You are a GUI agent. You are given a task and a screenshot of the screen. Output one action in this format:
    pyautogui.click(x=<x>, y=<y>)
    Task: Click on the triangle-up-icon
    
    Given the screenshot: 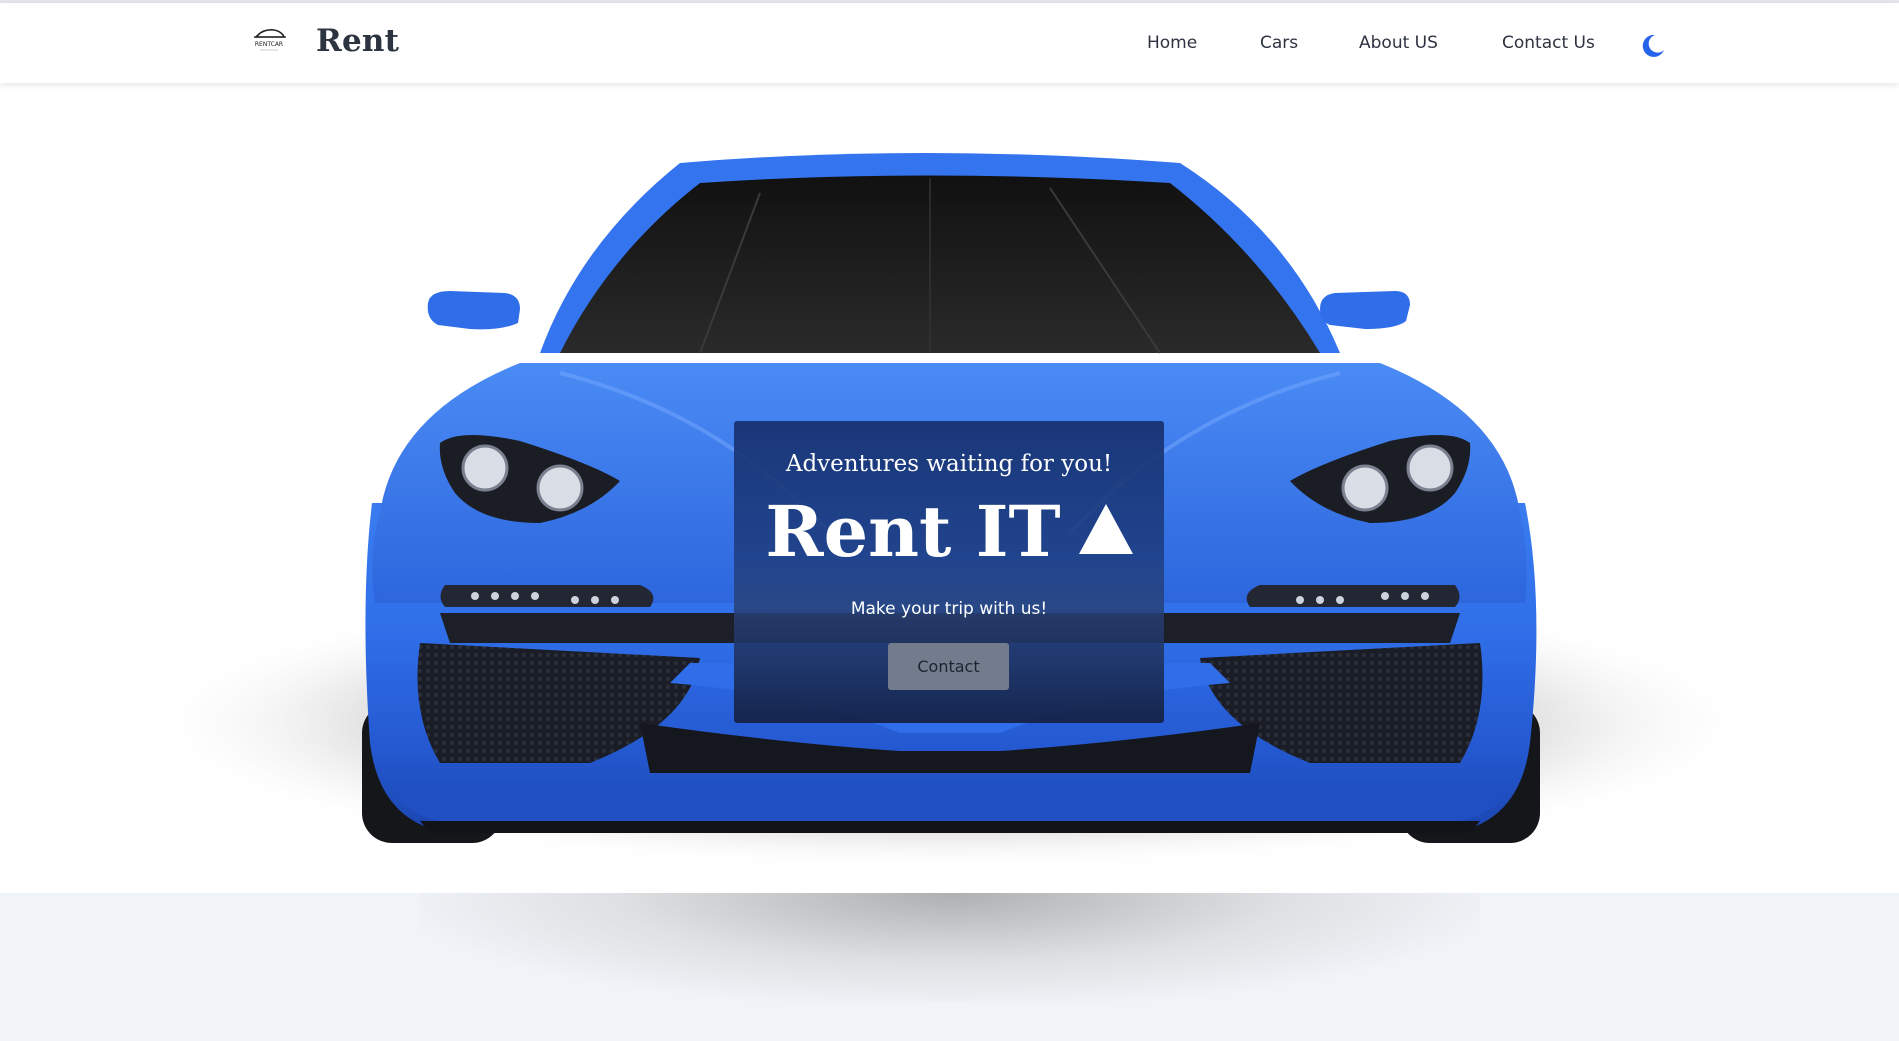 What is the action you would take?
    pyautogui.click(x=1105, y=529)
    